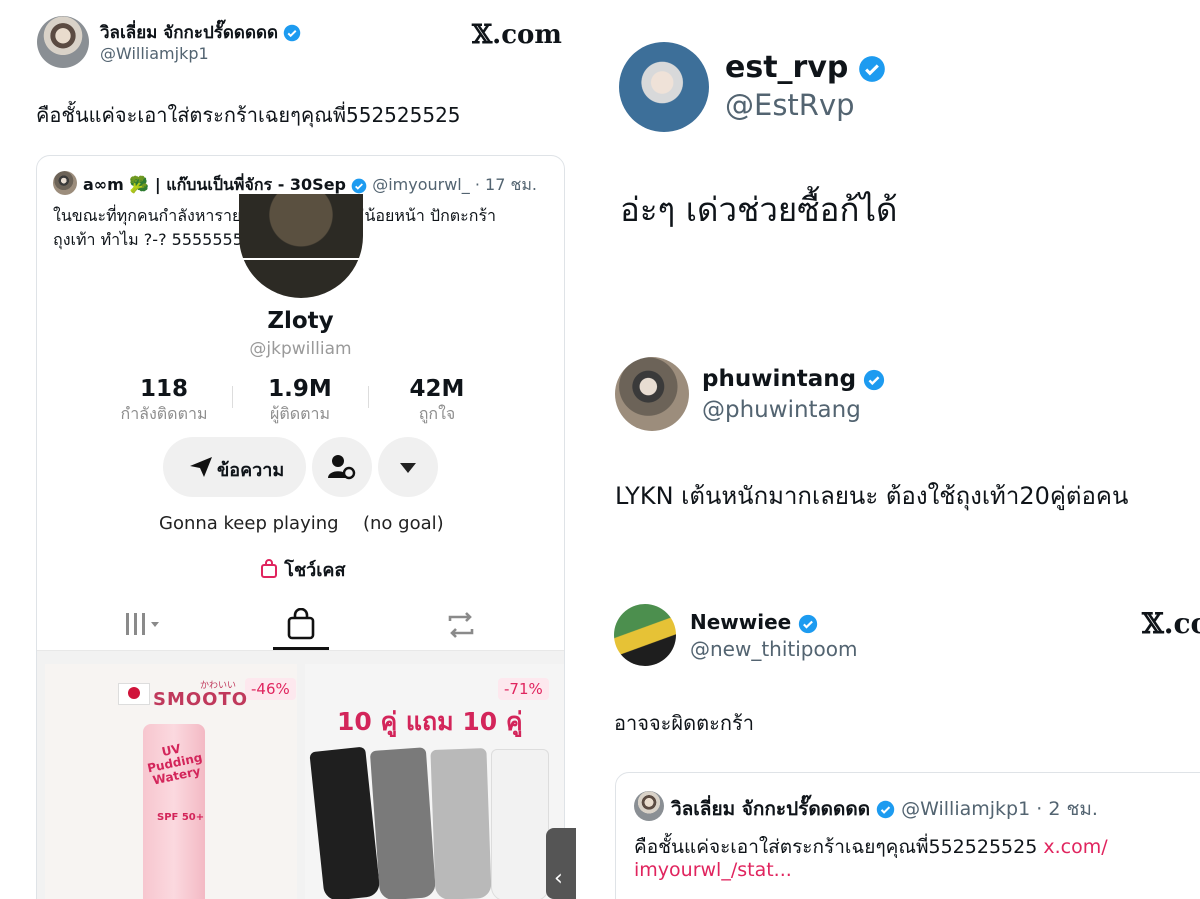 The image size is (1200, 899). Describe the element at coordinates (1171, 623) in the screenshot. I see `x-brand-logo: 𝕏.co` at that location.